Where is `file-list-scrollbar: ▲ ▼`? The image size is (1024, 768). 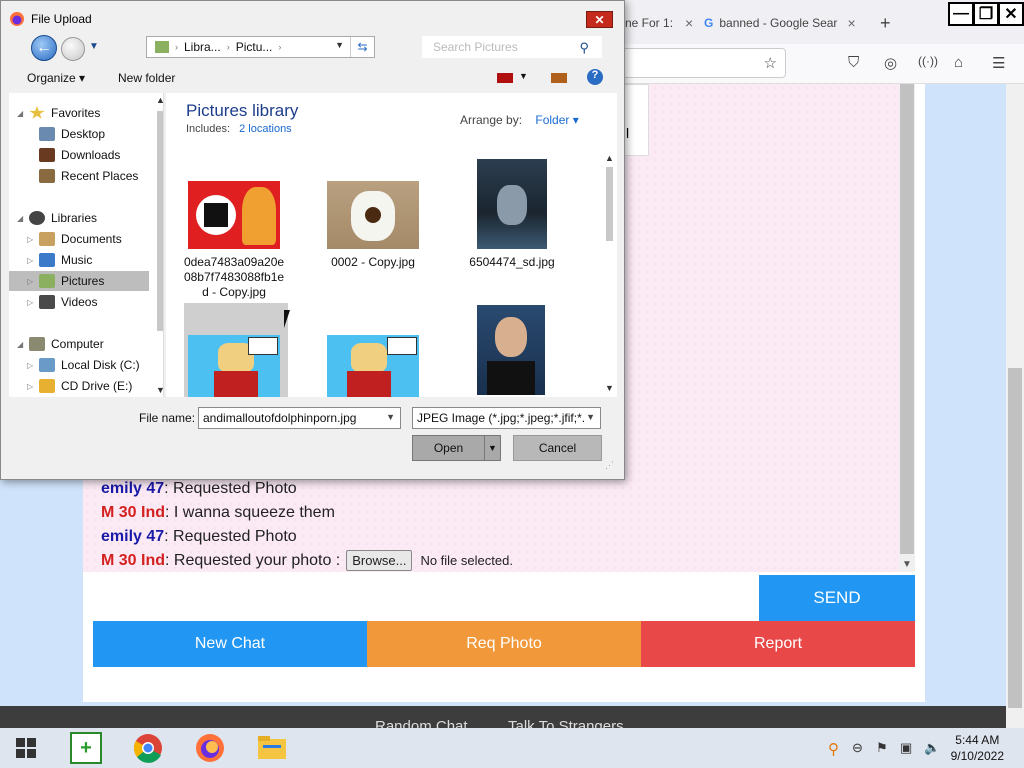
file-list-scrollbar: ▲ ▼ is located at coordinates (609, 275).